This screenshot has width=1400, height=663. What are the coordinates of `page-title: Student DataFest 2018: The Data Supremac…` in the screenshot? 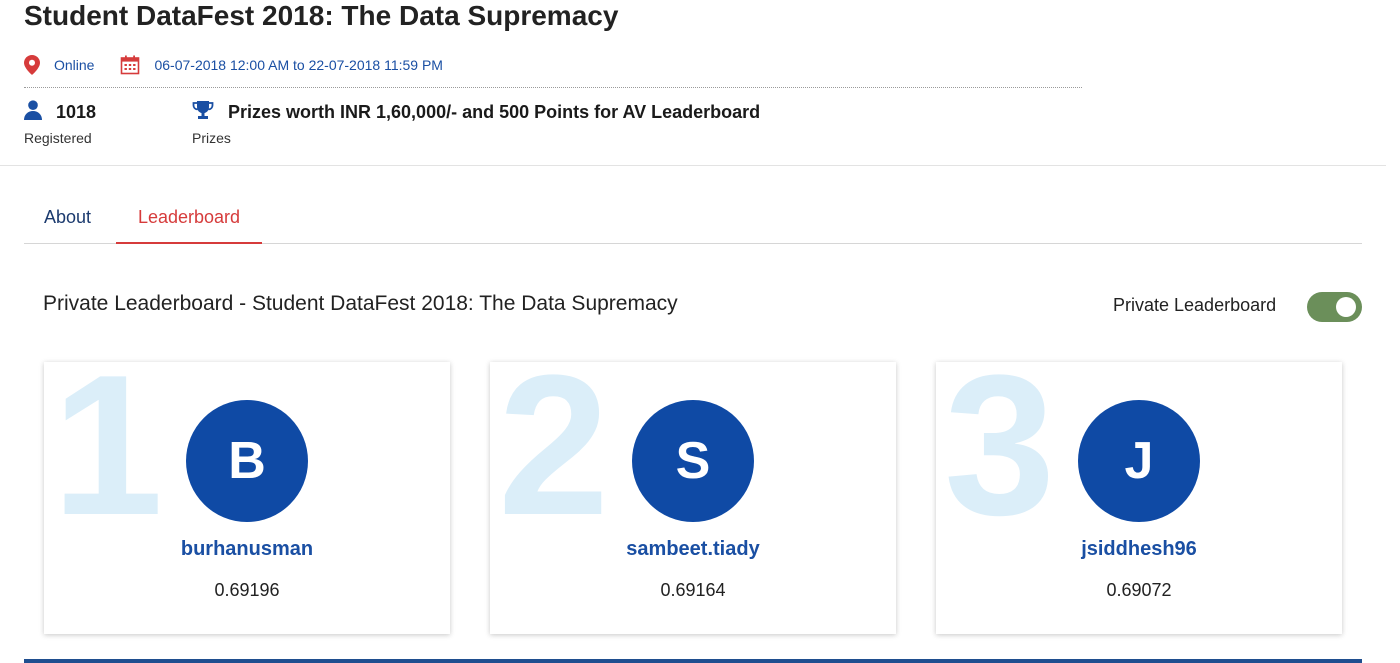 It's located at (321, 15).